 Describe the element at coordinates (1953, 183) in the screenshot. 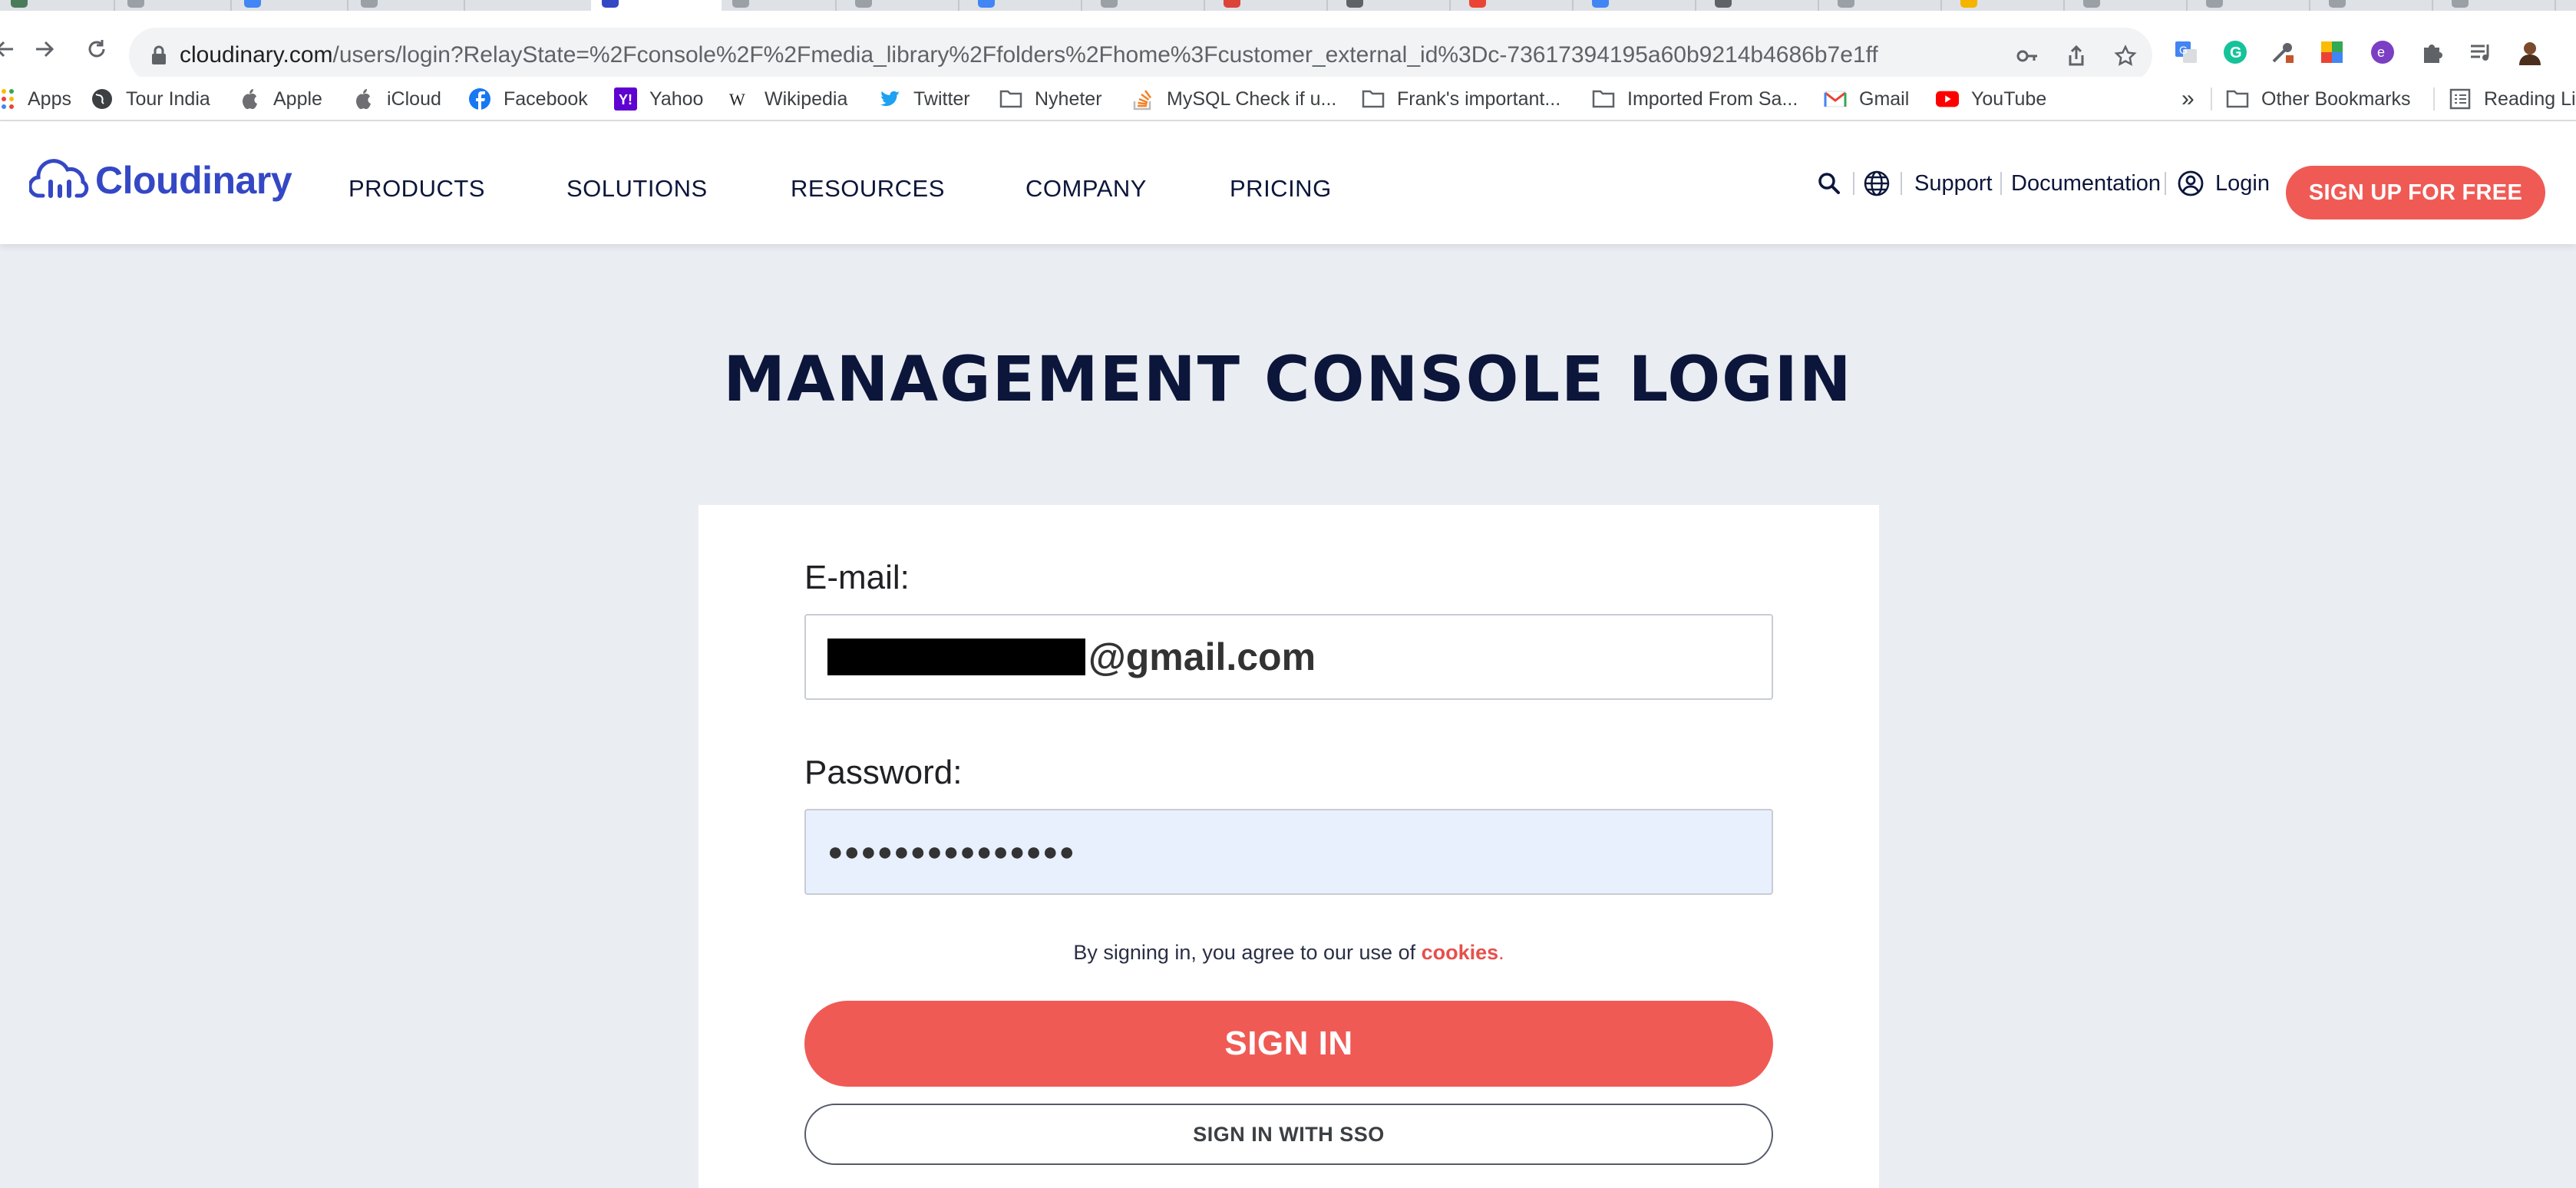

I see `support-link: Support` at that location.